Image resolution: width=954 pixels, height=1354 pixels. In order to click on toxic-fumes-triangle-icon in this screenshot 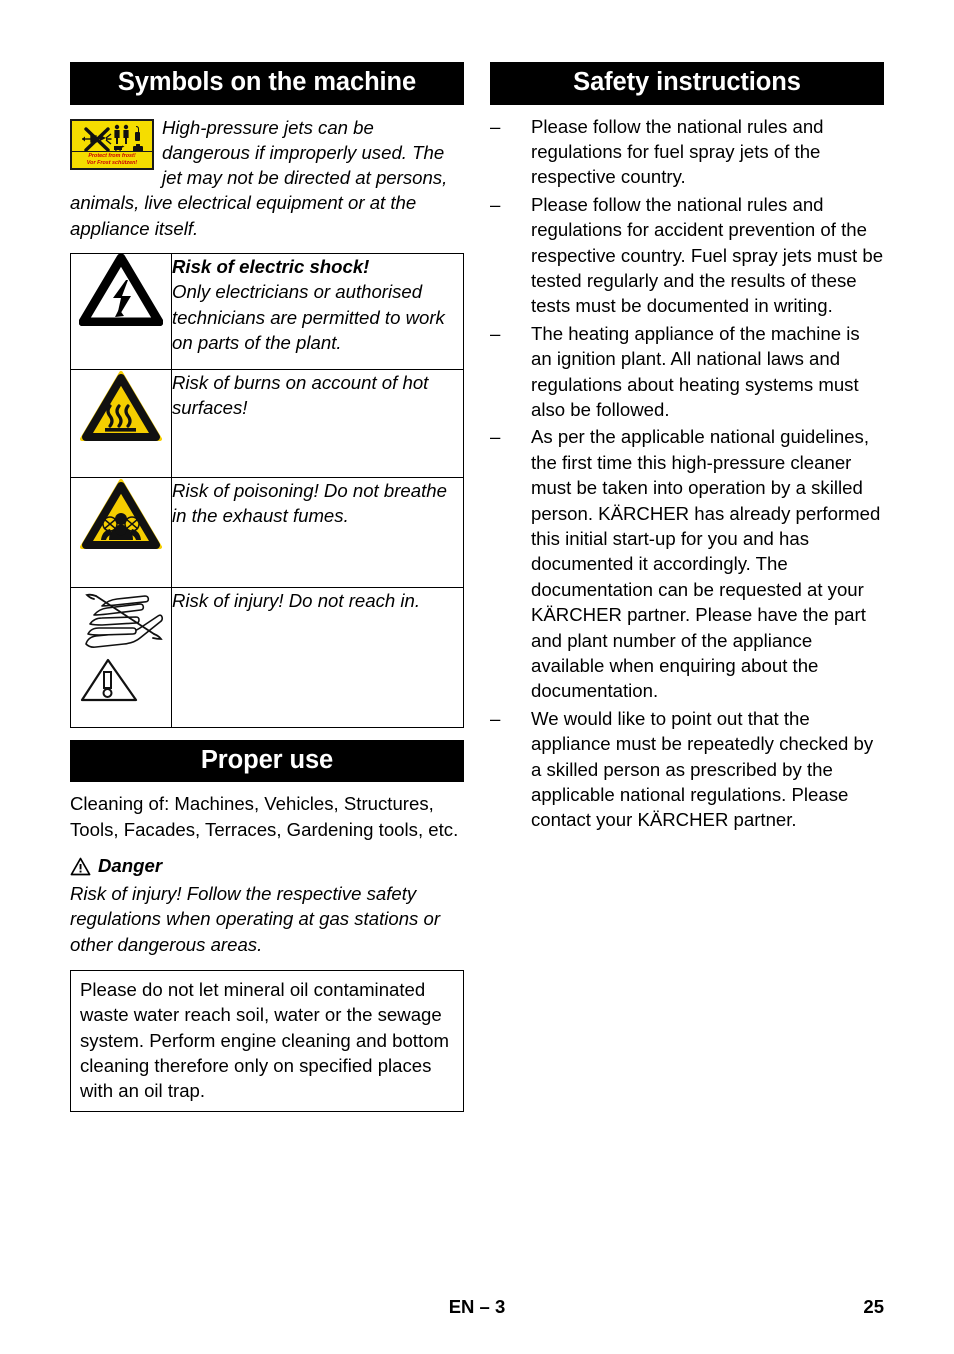, I will do `click(121, 513)`.